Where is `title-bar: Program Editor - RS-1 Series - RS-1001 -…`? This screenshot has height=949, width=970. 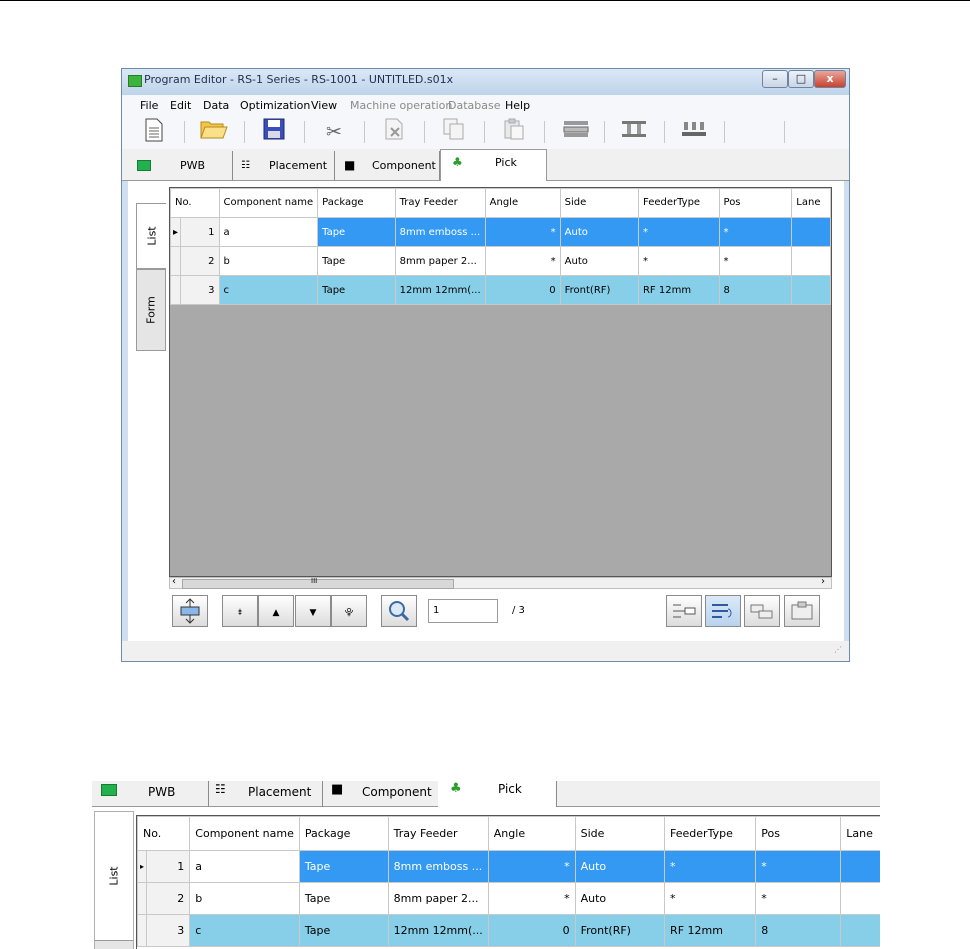 title-bar: Program Editor - RS-1 Series - RS-1001 -… is located at coordinates (485, 82).